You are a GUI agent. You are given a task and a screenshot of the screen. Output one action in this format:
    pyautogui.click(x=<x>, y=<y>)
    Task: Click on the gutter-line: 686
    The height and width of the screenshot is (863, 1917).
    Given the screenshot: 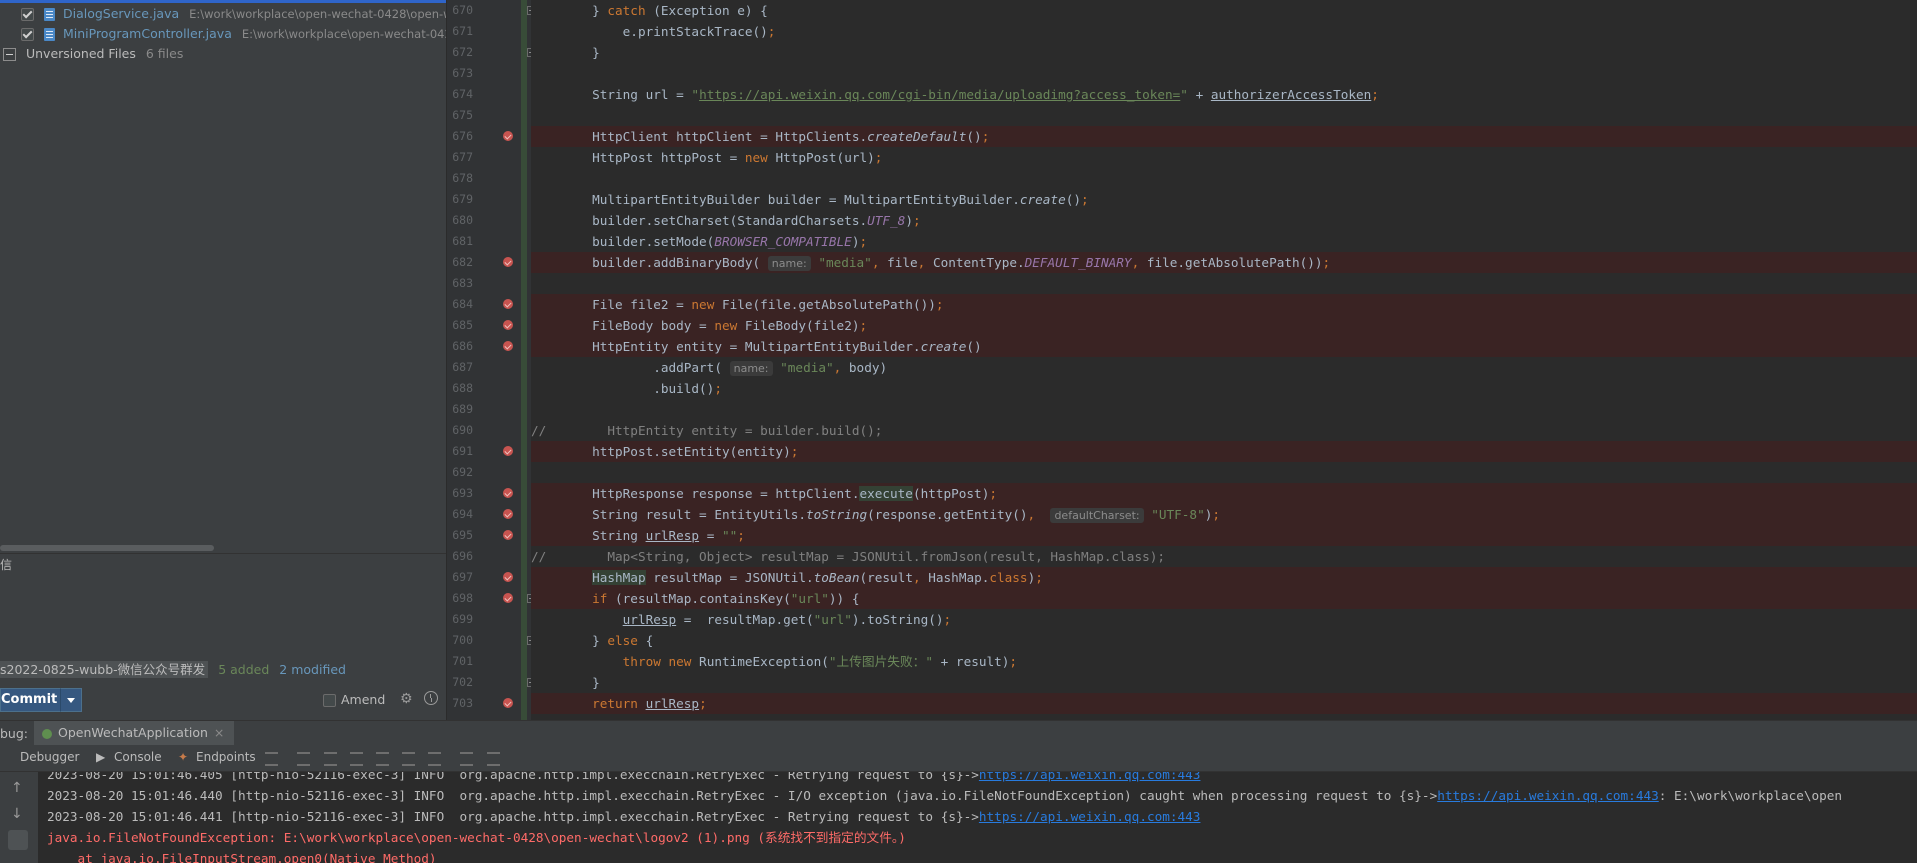 What is the action you would take?
    pyautogui.click(x=489, y=346)
    